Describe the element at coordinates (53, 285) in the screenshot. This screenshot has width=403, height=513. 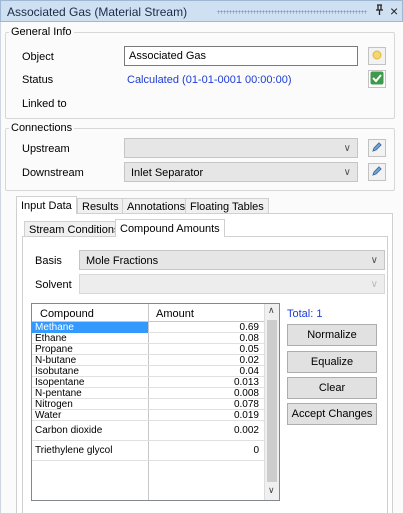
I see `solvent-label: Solvent` at that location.